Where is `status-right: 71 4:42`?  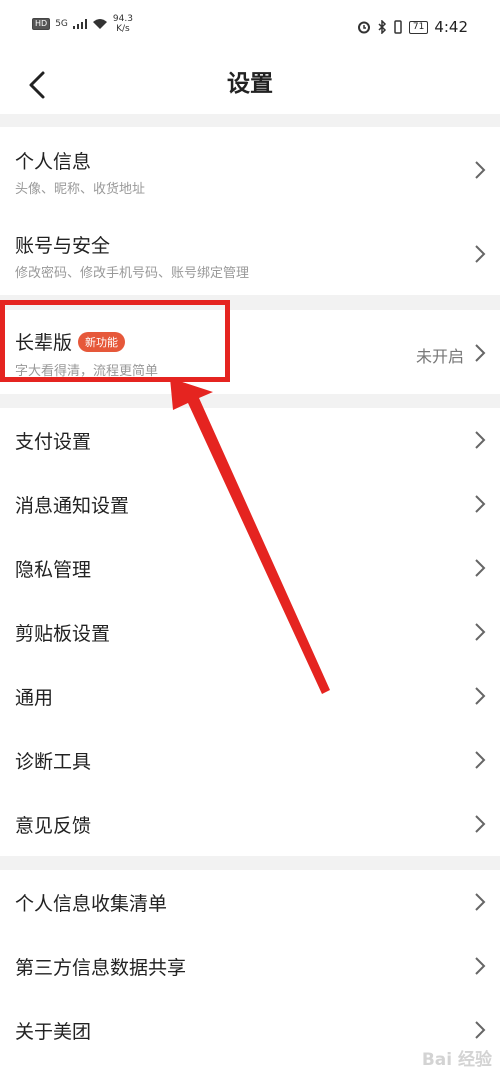
status-right: 71 4:42 is located at coordinates (412, 27).